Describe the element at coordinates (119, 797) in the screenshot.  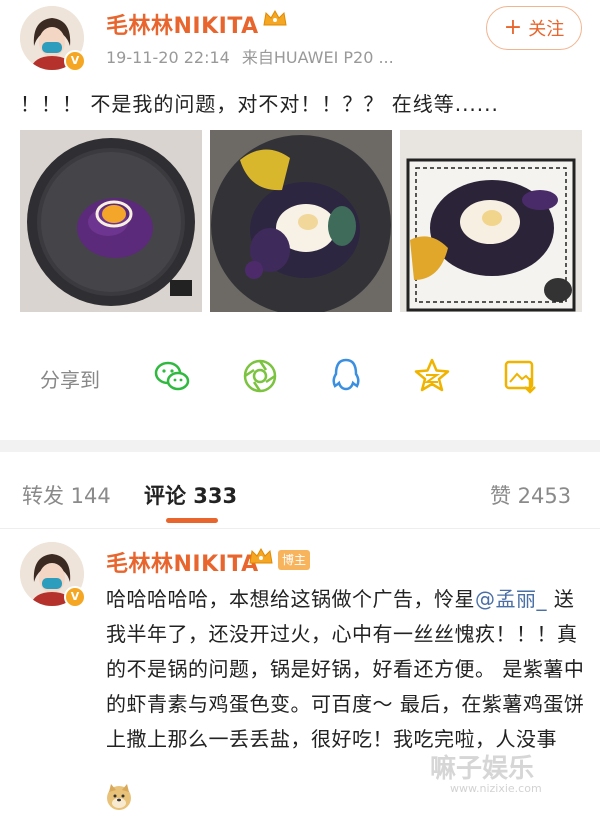
I see `doge-emoji-icon` at that location.